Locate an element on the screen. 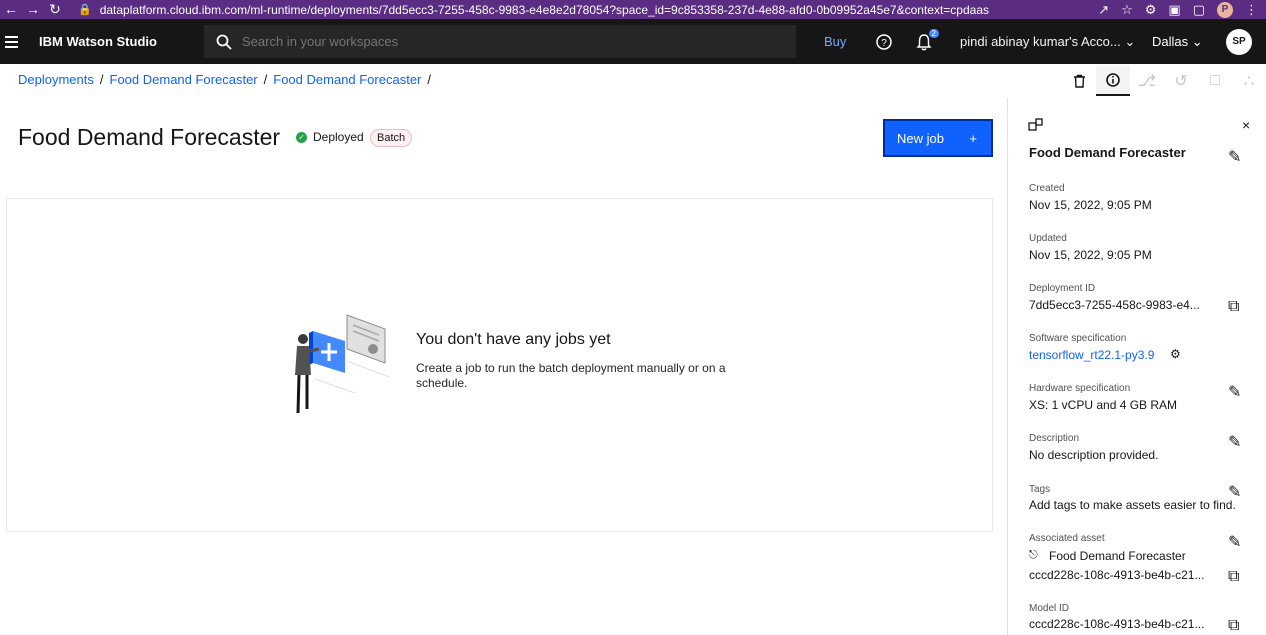  updated-label: Updated is located at coordinates (1048, 238).